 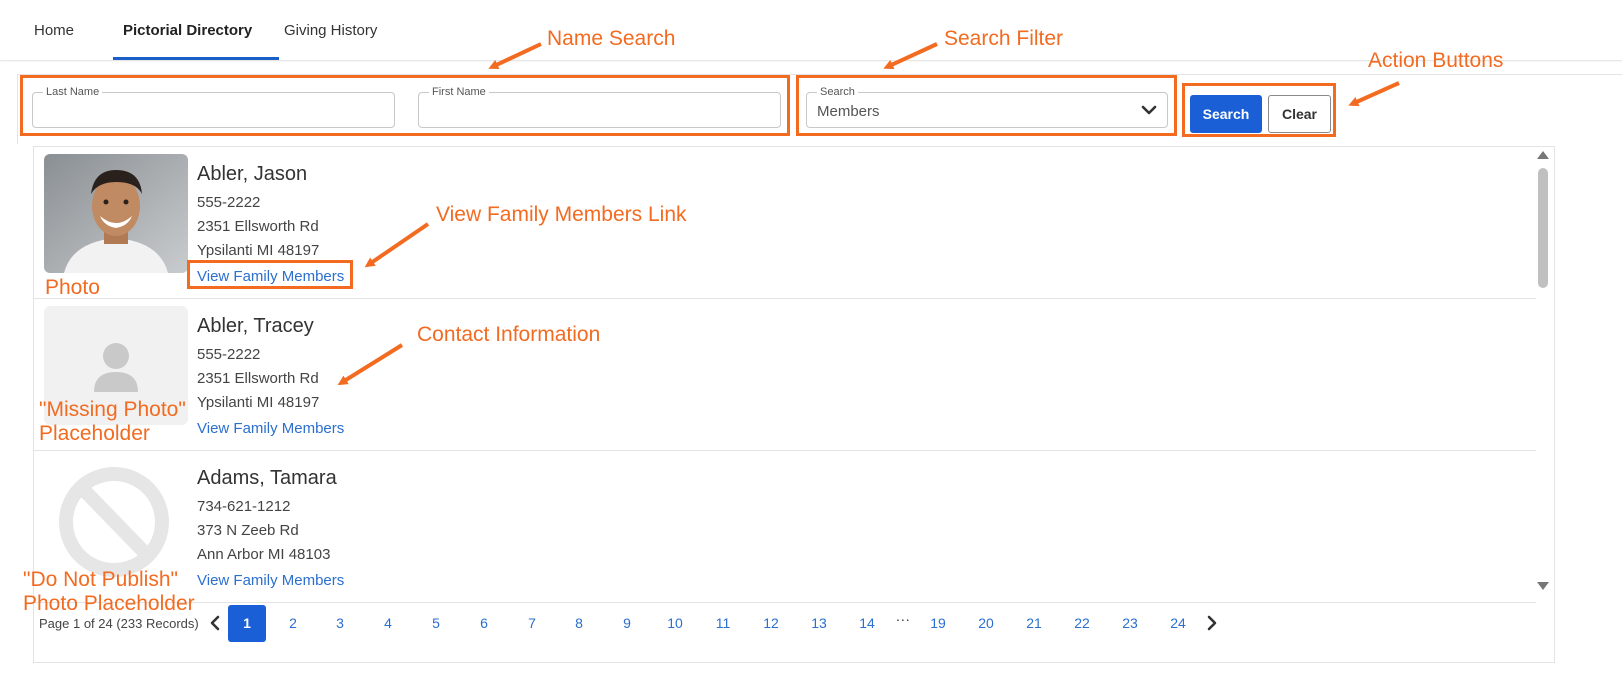 What do you see at coordinates (94, 433) in the screenshot?
I see `annotation-missing-photo-line2: Placeholder` at bounding box center [94, 433].